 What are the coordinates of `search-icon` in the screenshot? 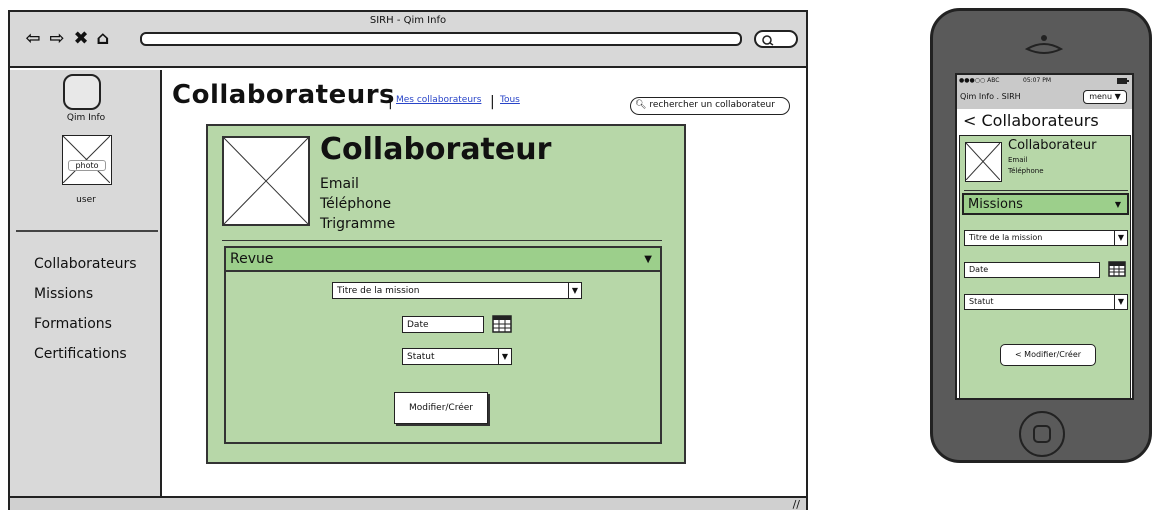 It's located at (768, 40).